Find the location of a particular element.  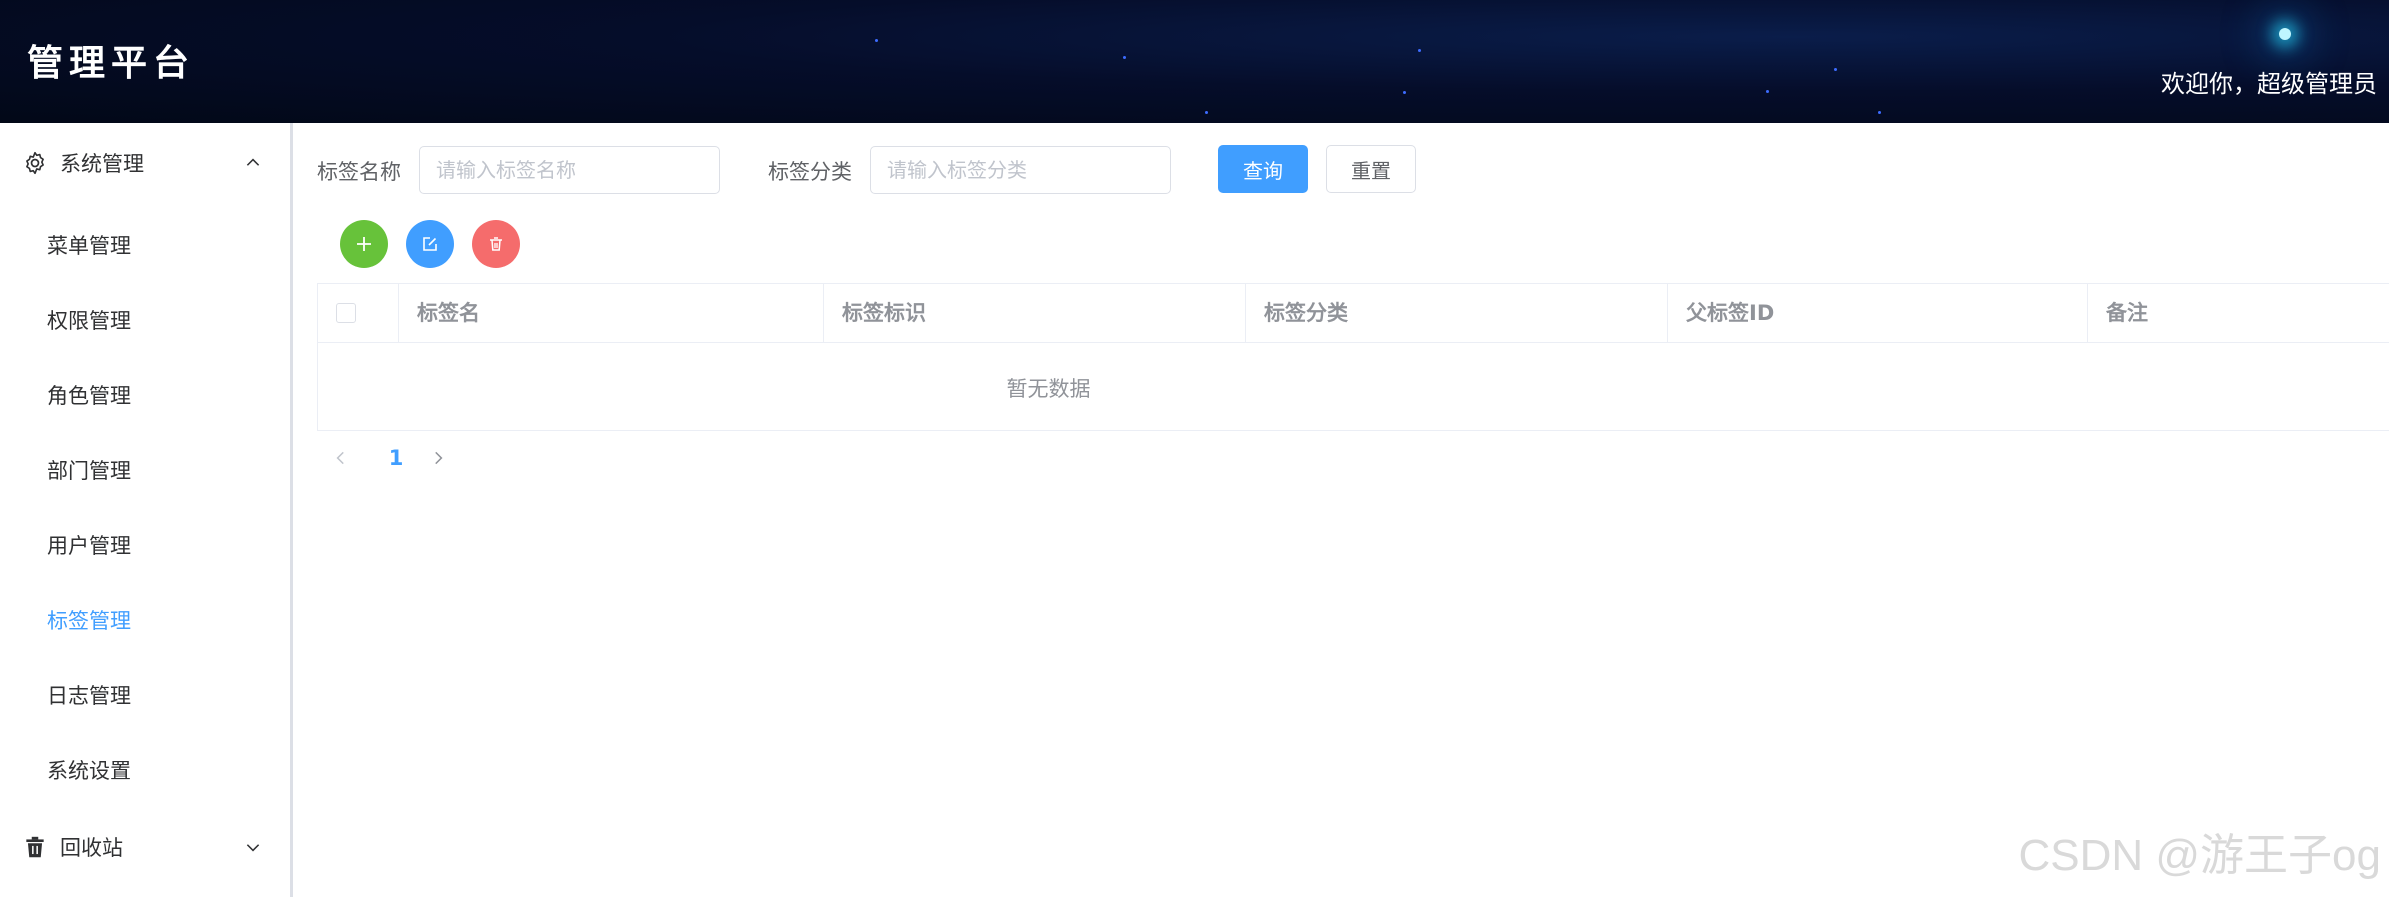

column-header: 标签分类 is located at coordinates (1457, 313).